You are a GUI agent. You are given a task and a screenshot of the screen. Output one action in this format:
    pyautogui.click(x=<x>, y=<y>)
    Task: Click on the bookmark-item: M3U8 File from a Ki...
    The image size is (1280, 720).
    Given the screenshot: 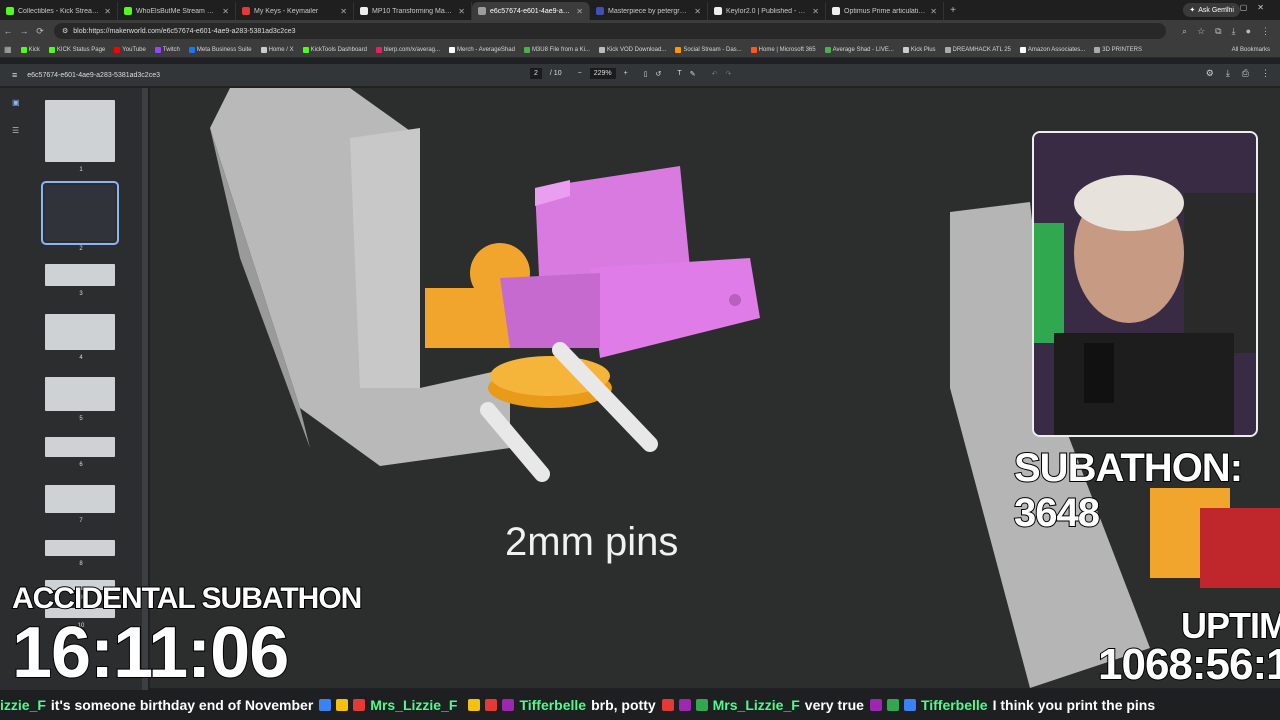 What is the action you would take?
    pyautogui.click(x=556, y=49)
    